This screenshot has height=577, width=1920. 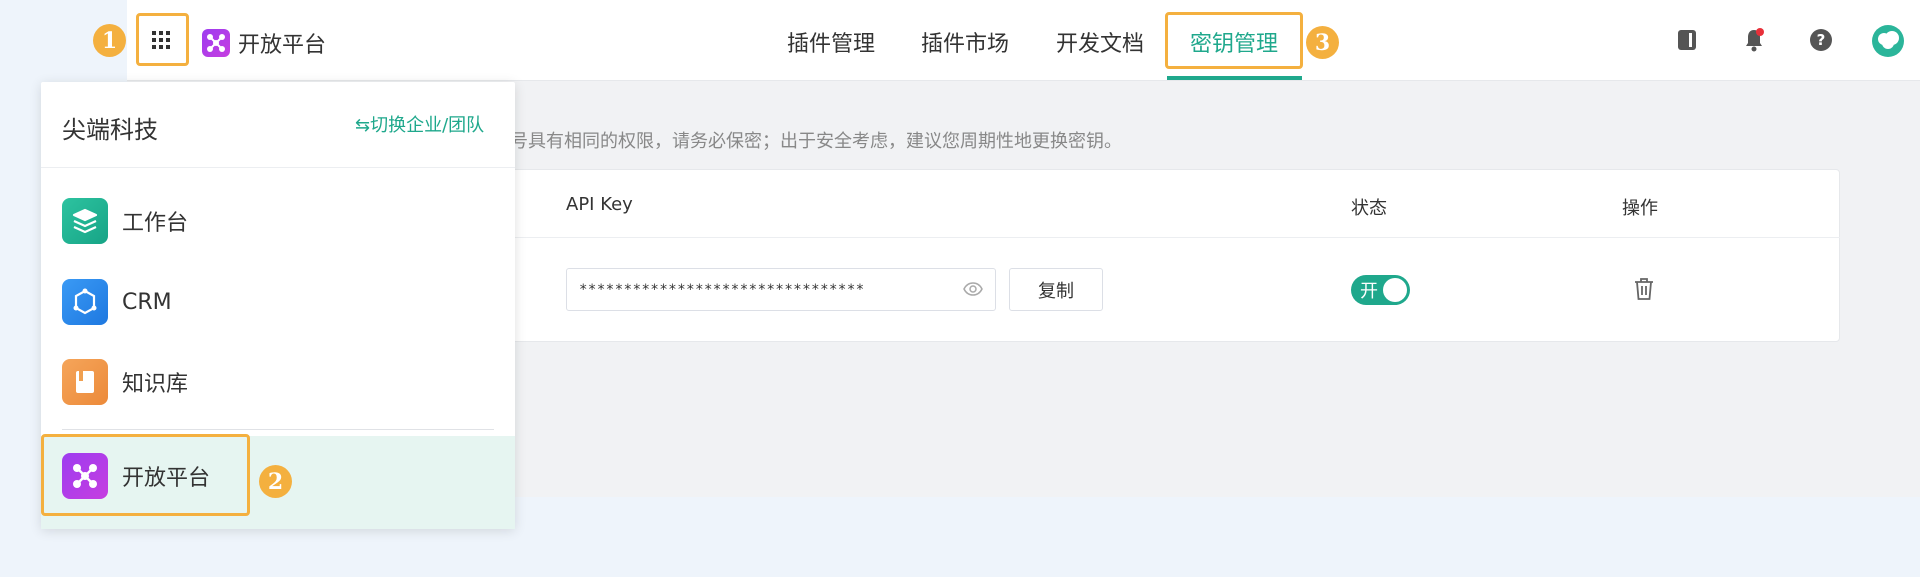 I want to click on api-key-field: ********************************, so click(x=781, y=289).